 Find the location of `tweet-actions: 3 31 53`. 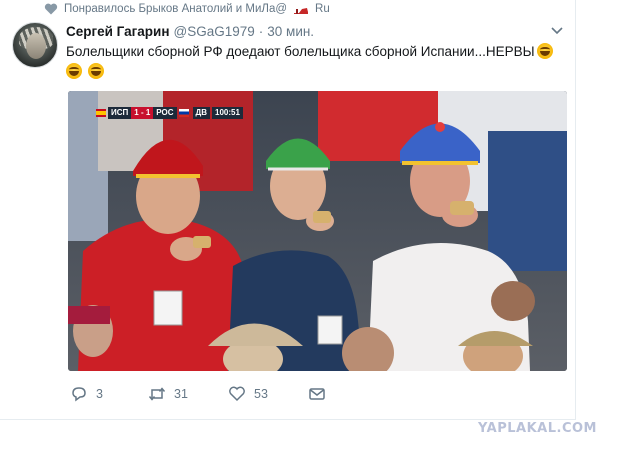

tweet-actions: 3 31 53 is located at coordinates (198, 394).